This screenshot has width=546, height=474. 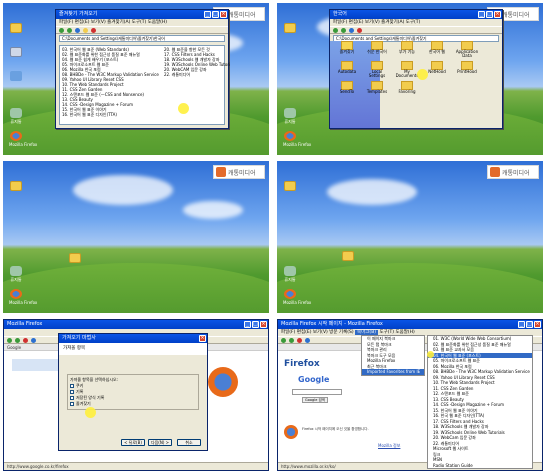 What do you see at coordinates (142, 38) in the screenshot?
I see `address-bar: C:\Documents and Settings\캐통미디어\즐겨찾기\한국어` at bounding box center [142, 38].